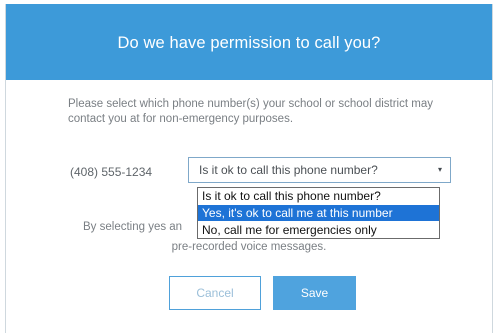  I want to click on call-permission-select: Is it ok to call this phone number? ▾, so click(319, 170).